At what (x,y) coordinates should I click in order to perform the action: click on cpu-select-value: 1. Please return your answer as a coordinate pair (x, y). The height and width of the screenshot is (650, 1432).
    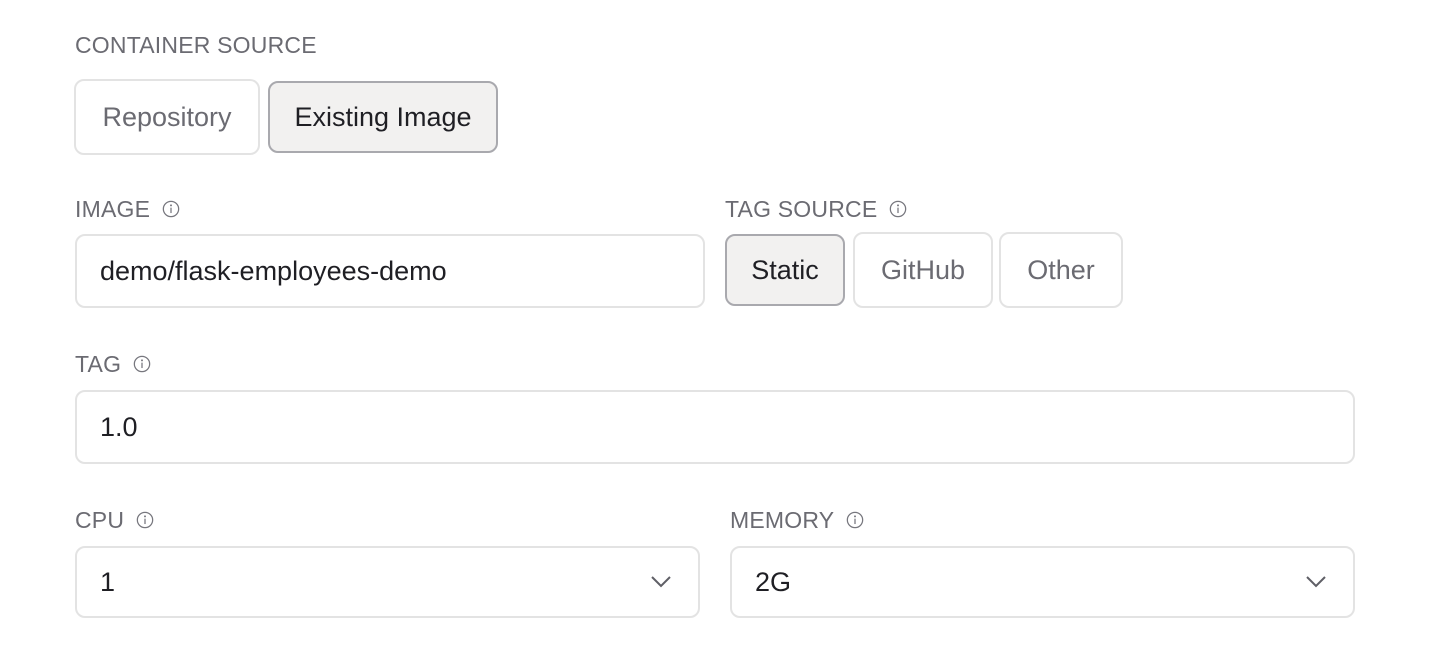
    Looking at the image, I should click on (108, 581).